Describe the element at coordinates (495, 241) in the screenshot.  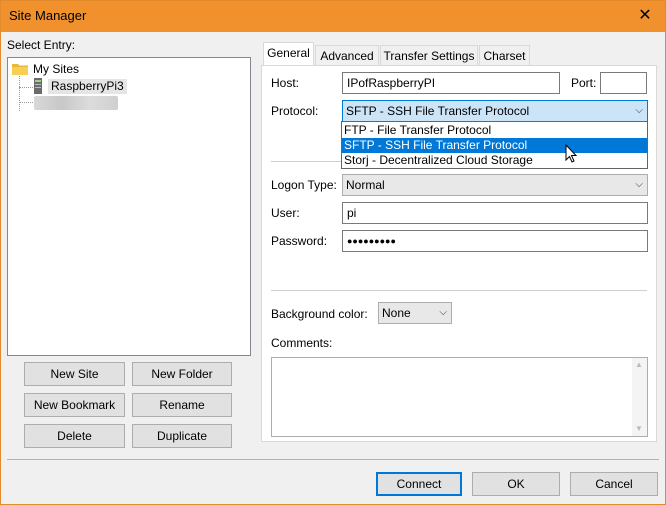
I see `password-input: ●●●●●●●●●` at that location.